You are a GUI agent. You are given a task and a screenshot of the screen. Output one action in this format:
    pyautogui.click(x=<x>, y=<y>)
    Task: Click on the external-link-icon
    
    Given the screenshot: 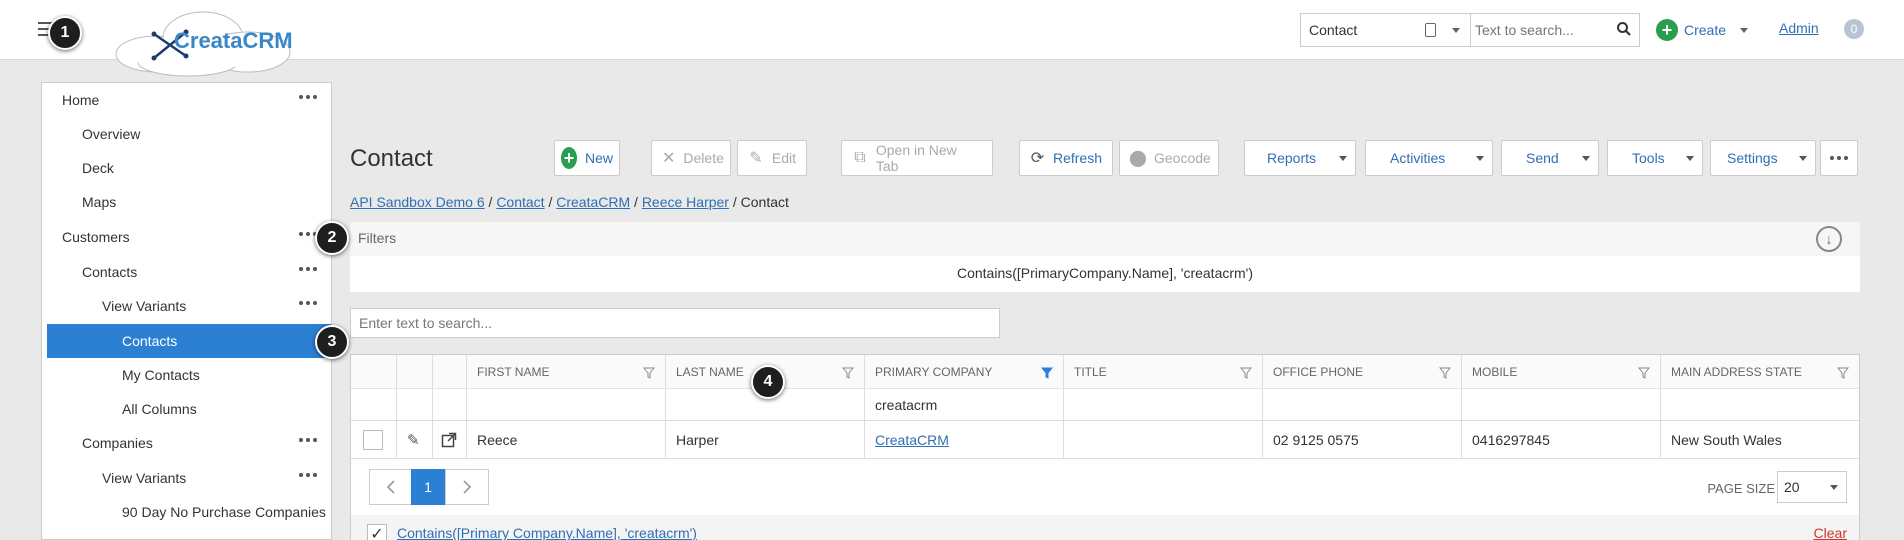 What is the action you would take?
    pyautogui.click(x=449, y=440)
    